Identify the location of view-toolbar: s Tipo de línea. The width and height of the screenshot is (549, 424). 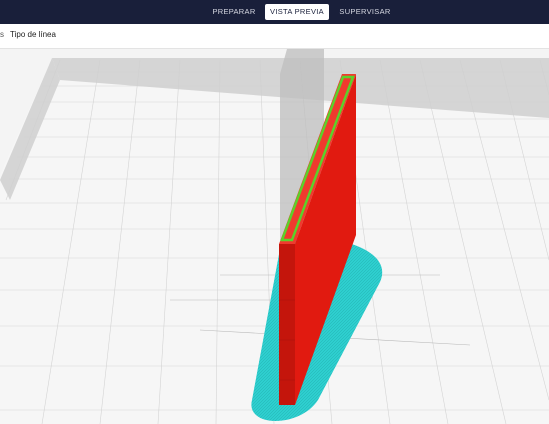
(274, 36).